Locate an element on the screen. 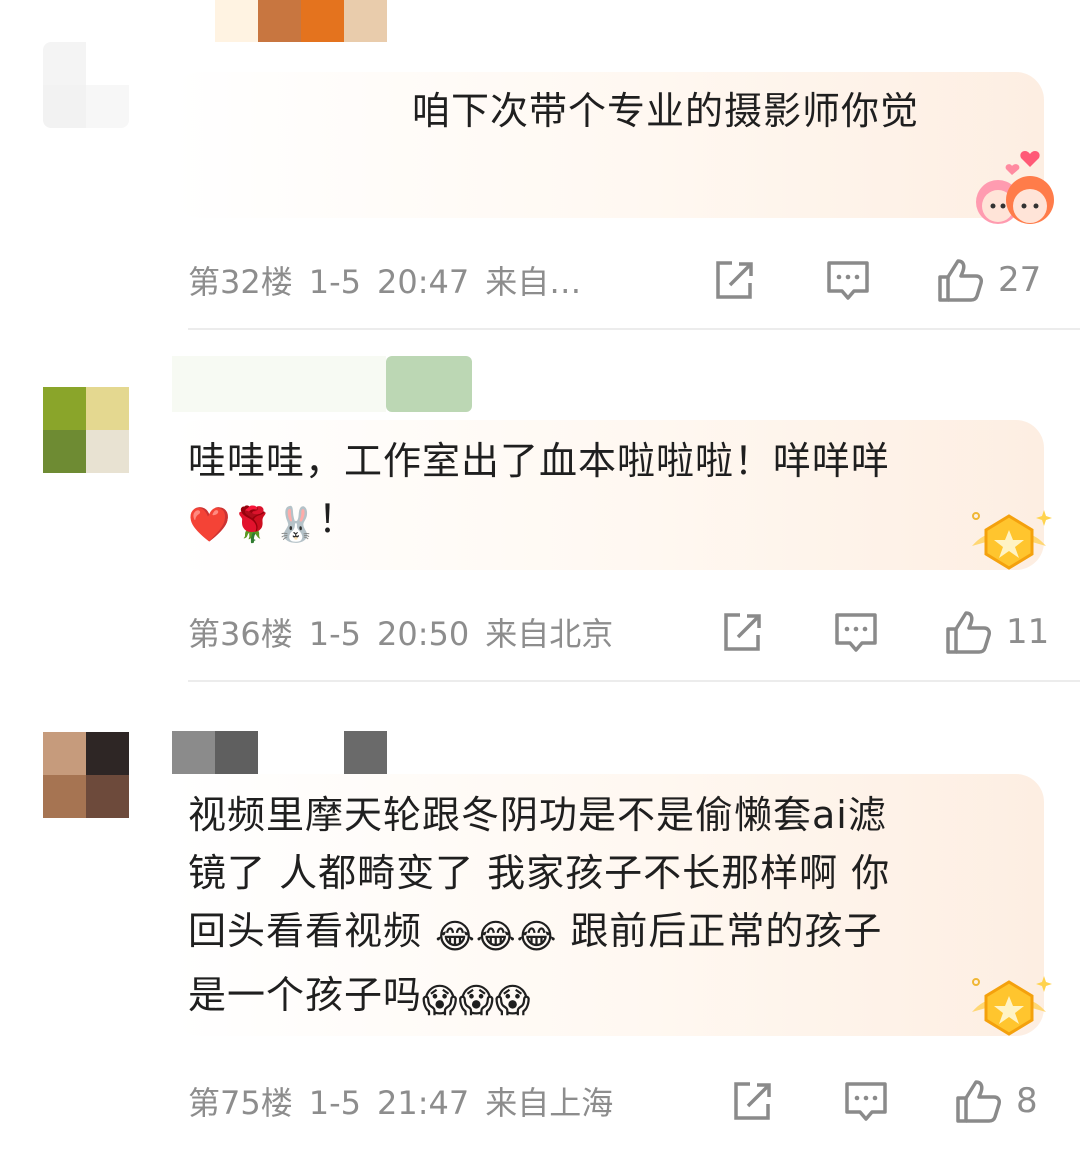 This screenshot has height=1149, width=1080. post-location: 来自上海 is located at coordinates (549, 1103).